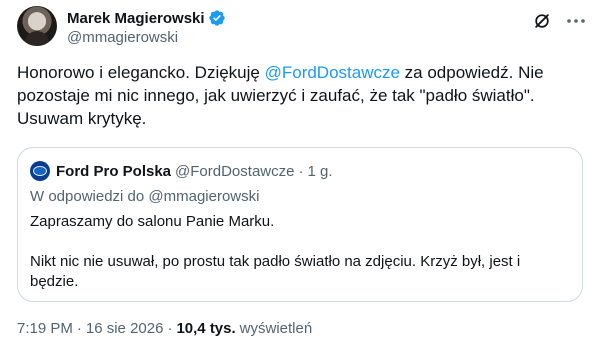  Describe the element at coordinates (234, 171) in the screenshot. I see `quoted-handle: @FordDostawcze` at that location.